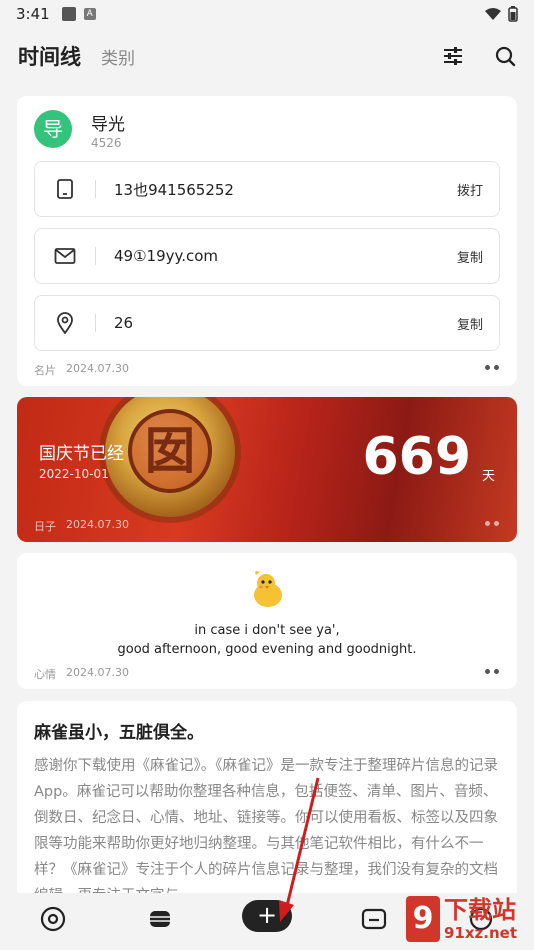 The height and width of the screenshot is (950, 534). Describe the element at coordinates (268, 589) in the screenshot. I see `chick-icon` at that location.